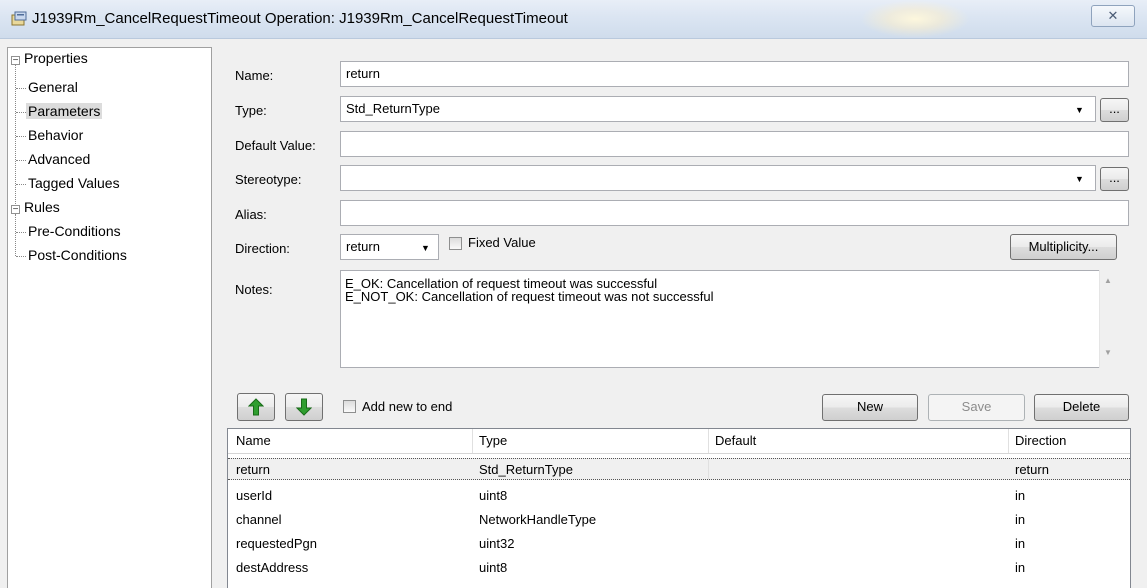 The height and width of the screenshot is (588, 1147). Describe the element at coordinates (1108, 352) in the screenshot. I see `scroll-down-arrow-icon: ▼` at that location.